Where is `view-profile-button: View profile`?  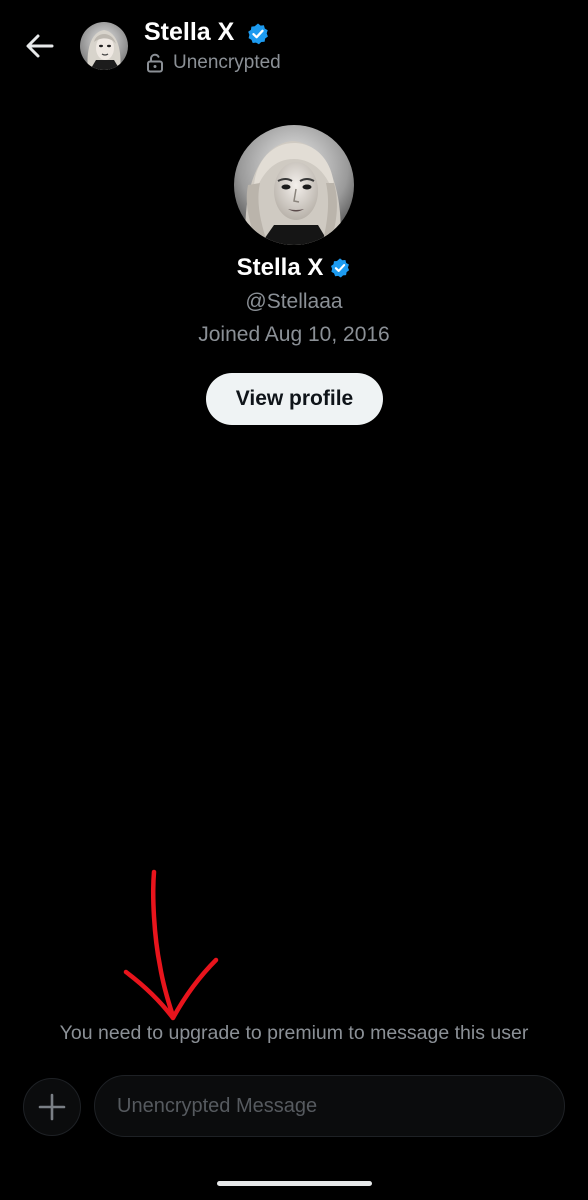 view-profile-button: View profile is located at coordinates (294, 399).